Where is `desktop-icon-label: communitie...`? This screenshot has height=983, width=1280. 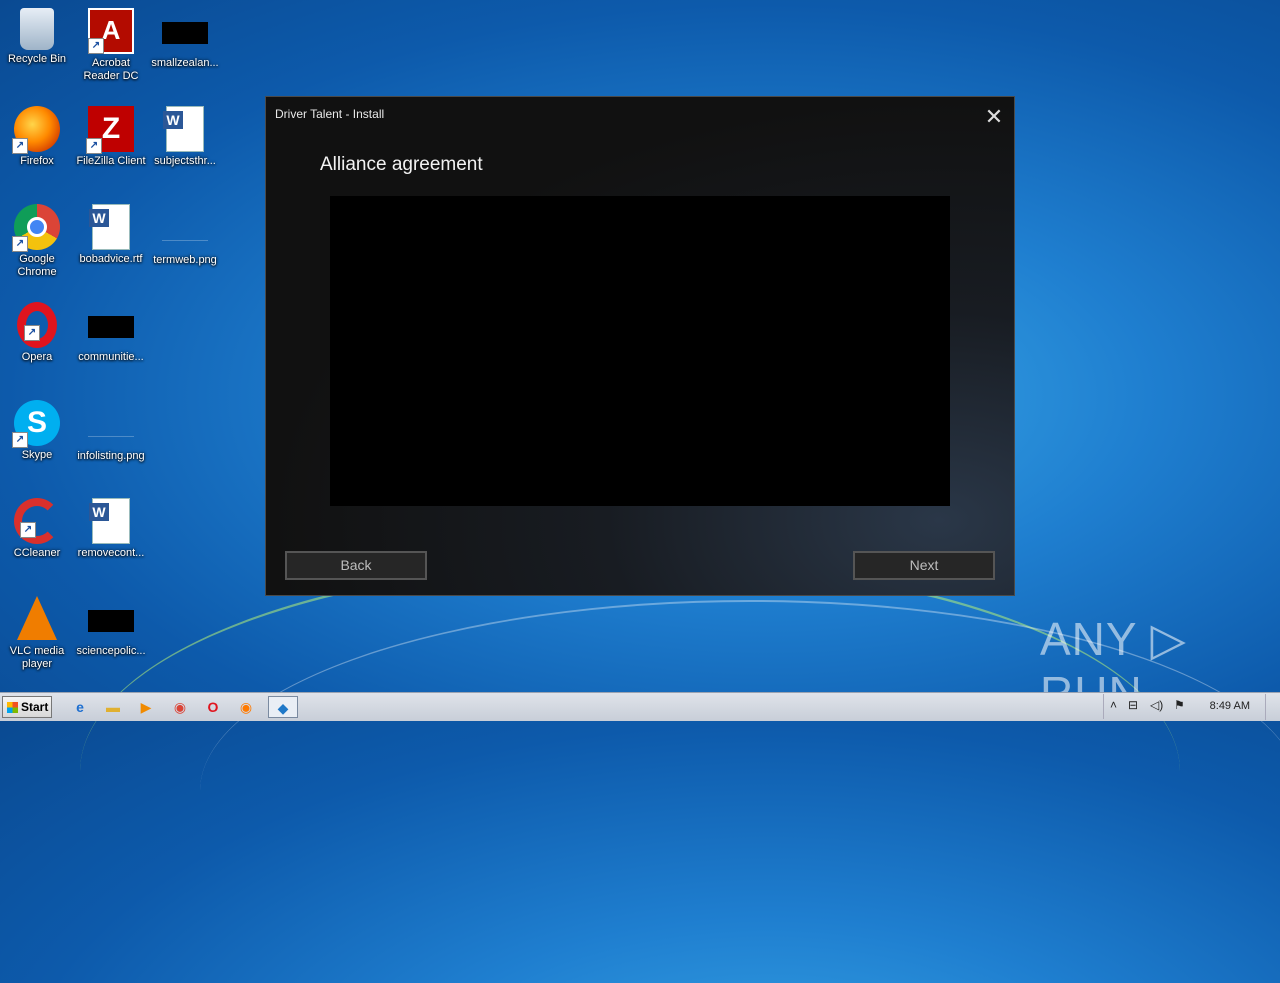
desktop-icon-label: communitie... is located at coordinates (111, 357).